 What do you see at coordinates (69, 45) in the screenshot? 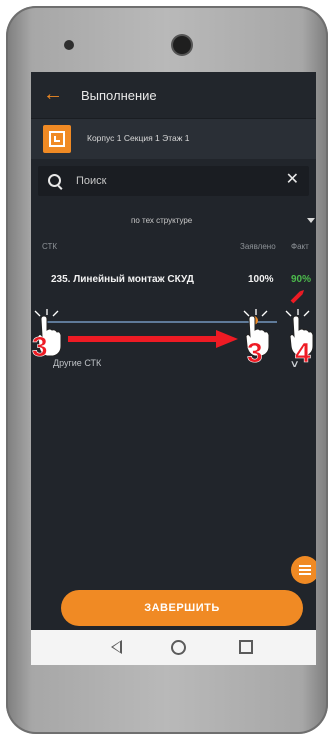
I see `speaker-dot` at bounding box center [69, 45].